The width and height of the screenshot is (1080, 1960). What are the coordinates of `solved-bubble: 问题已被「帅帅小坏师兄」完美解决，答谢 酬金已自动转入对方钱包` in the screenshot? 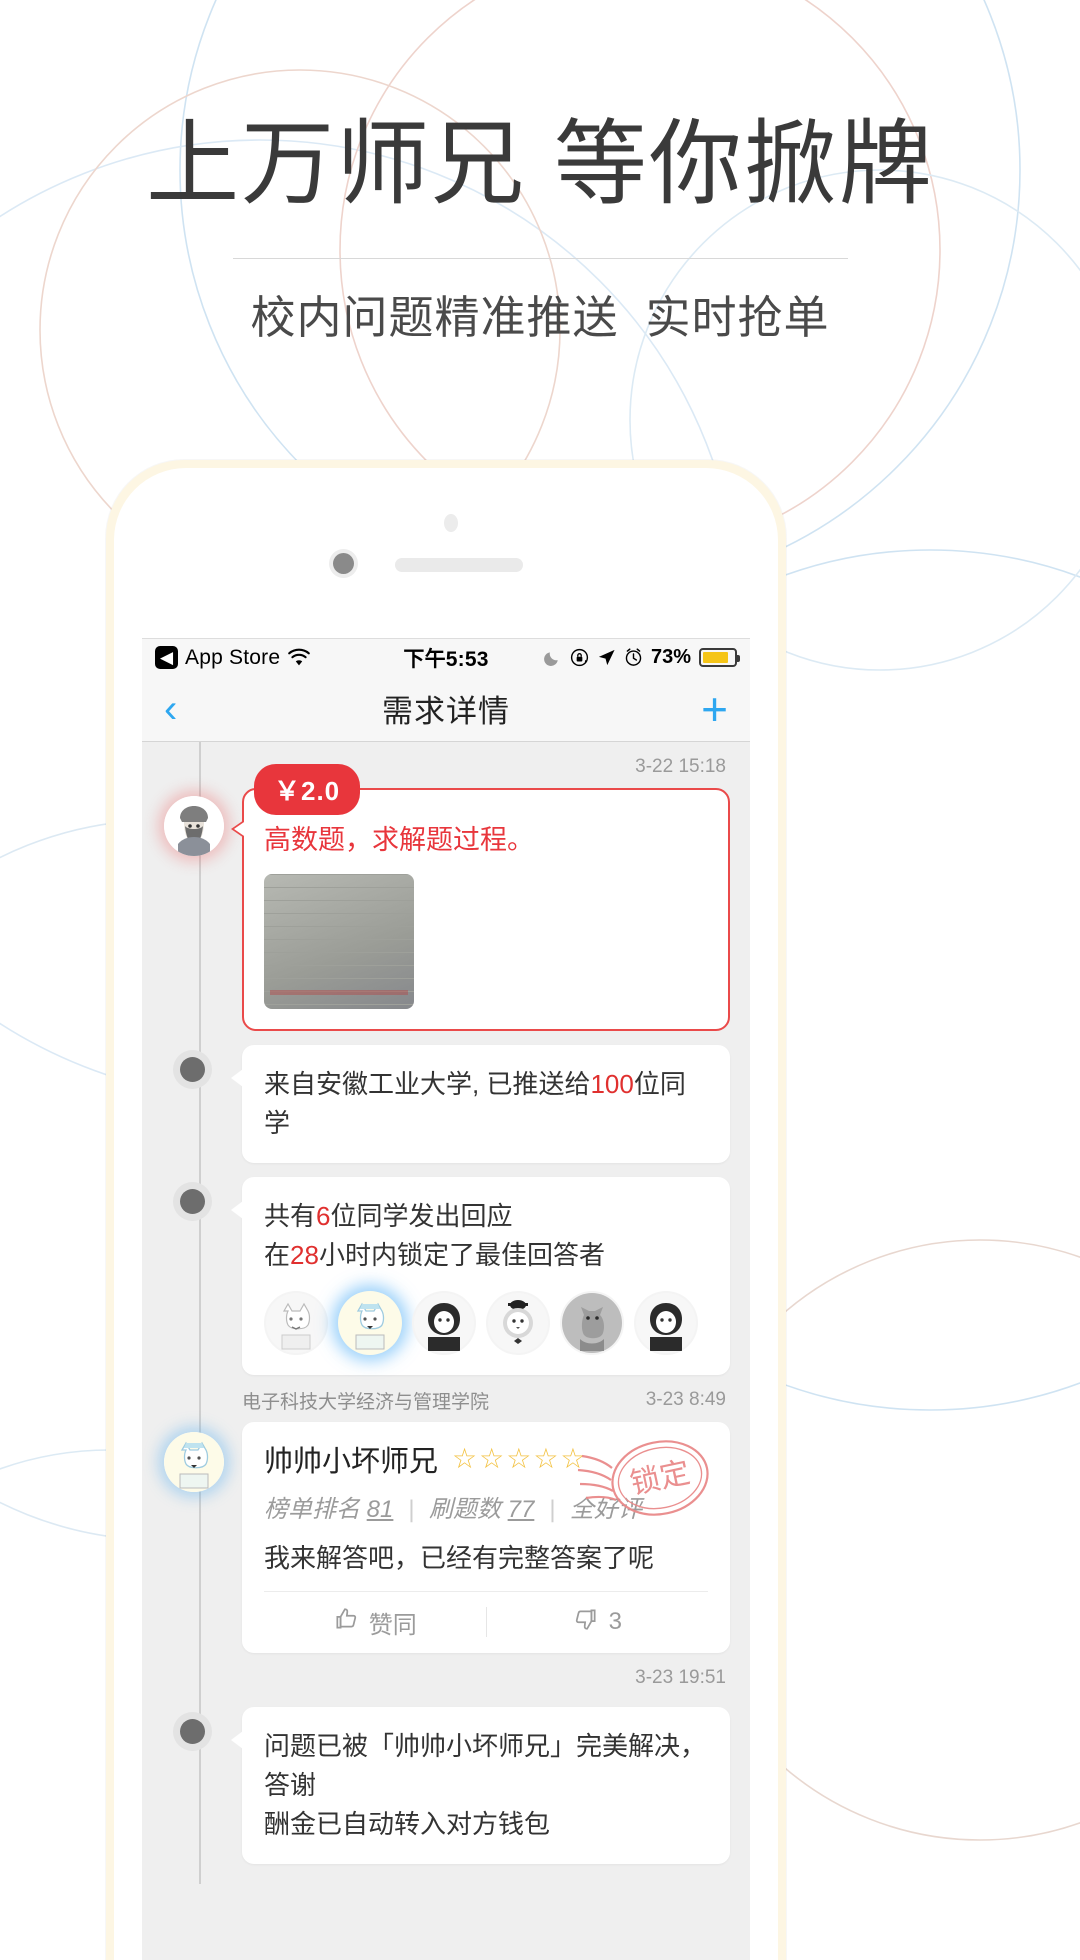 It's located at (480, 1785).